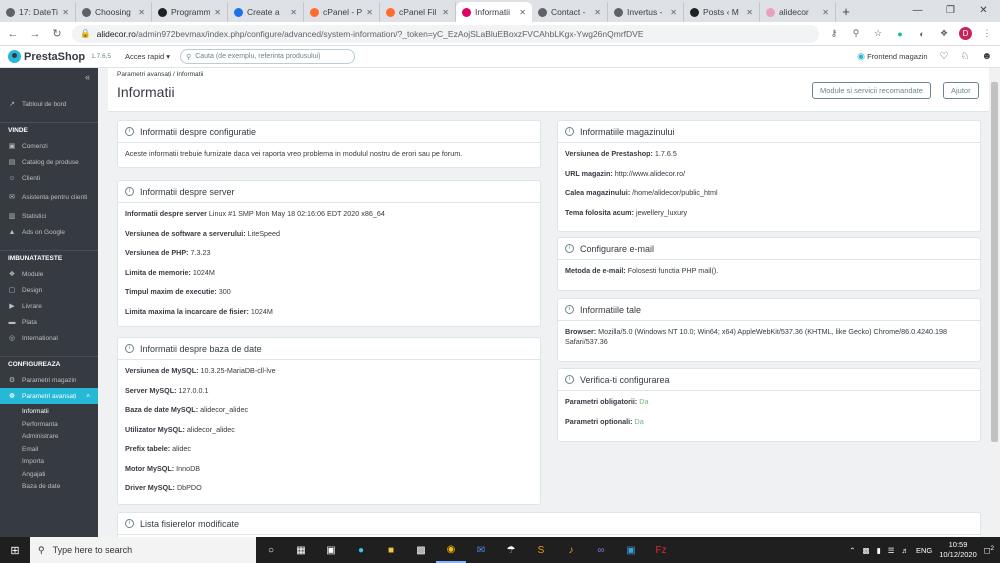  Describe the element at coordinates (900, 34) in the screenshot. I see `grammarly-icon: ●` at that location.